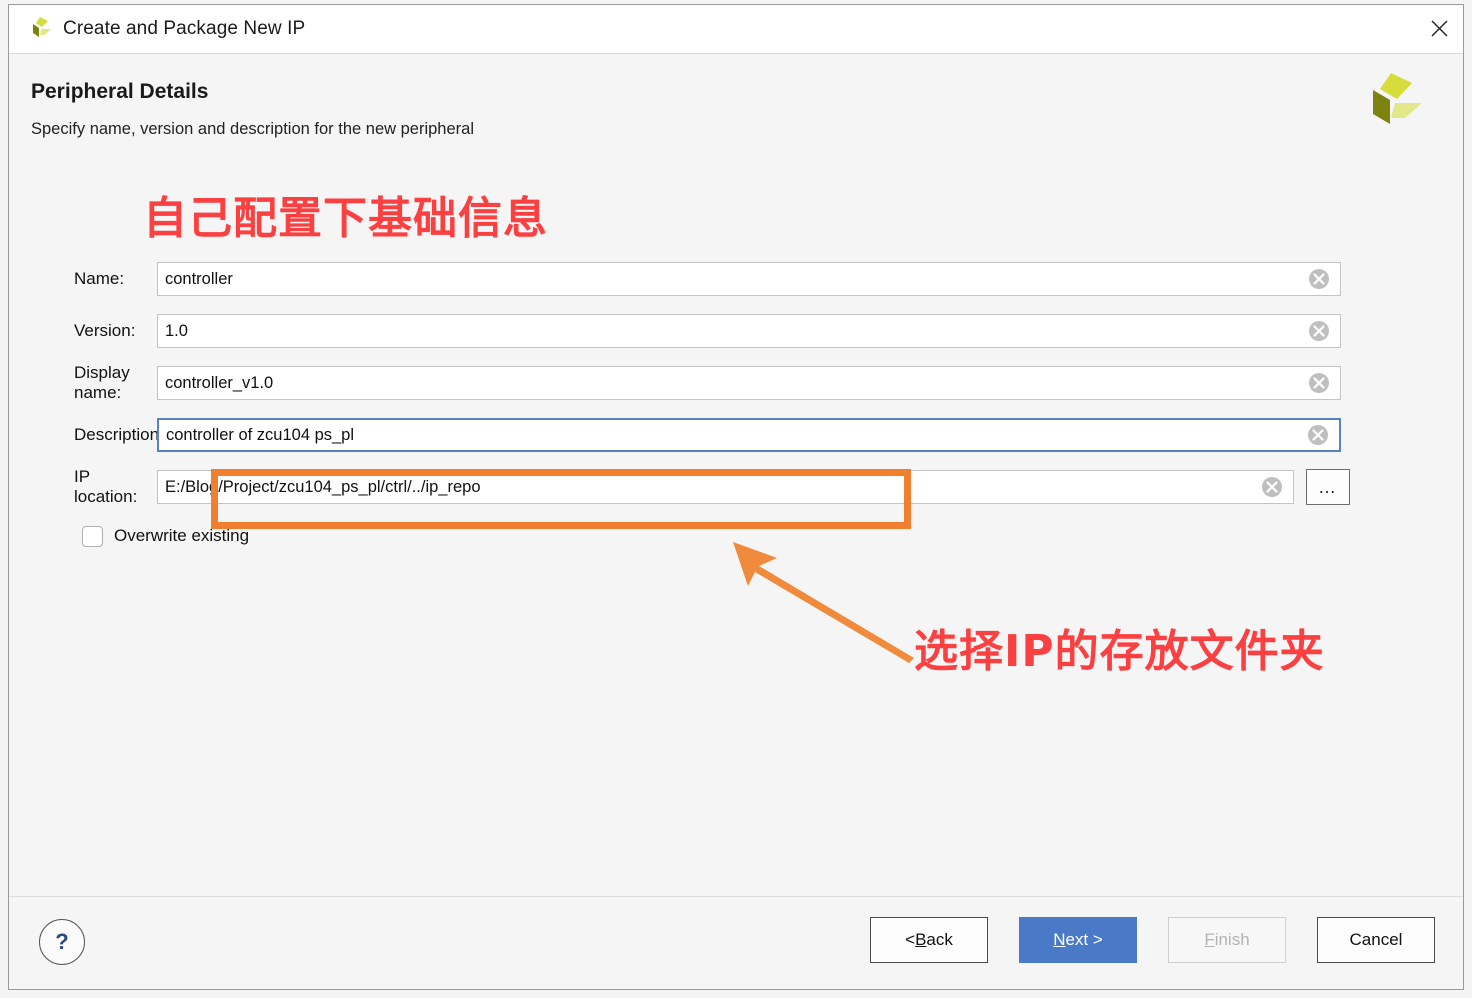 This screenshot has width=1472, height=998. What do you see at coordinates (119, 434) in the screenshot?
I see `description-label: Description:` at bounding box center [119, 434].